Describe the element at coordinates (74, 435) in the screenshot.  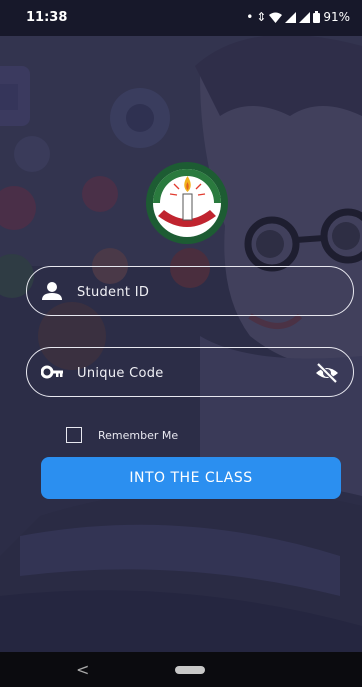
I see `remember-me-checkbox` at that location.